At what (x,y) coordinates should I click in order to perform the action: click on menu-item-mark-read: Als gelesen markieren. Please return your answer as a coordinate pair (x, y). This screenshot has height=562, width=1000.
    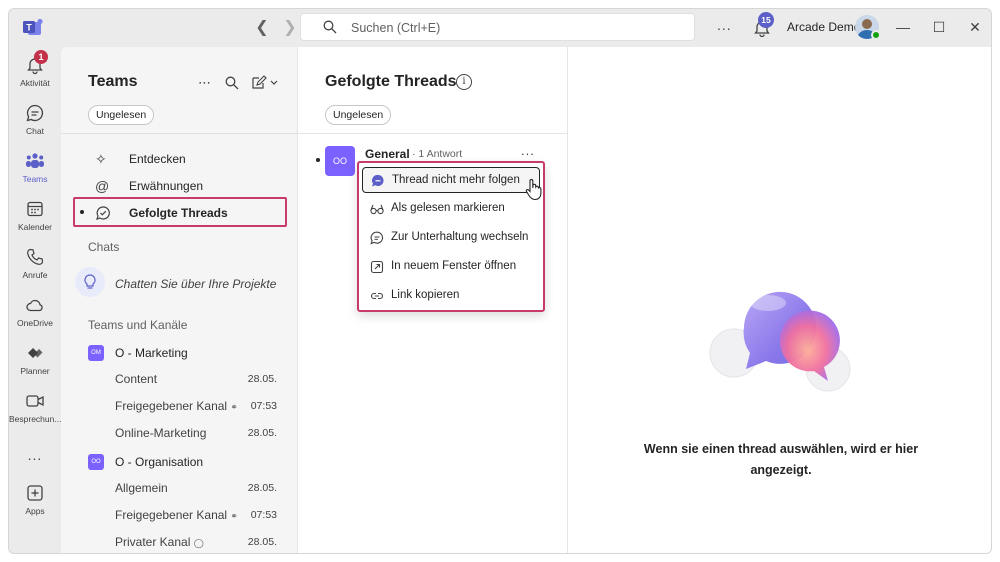
    Looking at the image, I should click on (451, 209).